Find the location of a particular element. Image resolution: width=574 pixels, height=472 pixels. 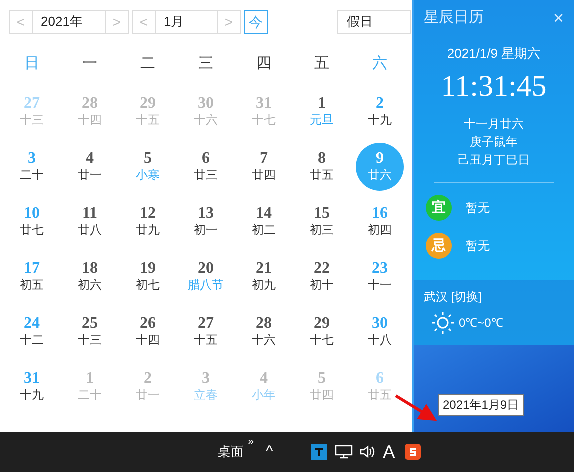

day-cell: 14 初二 is located at coordinates (264, 222).